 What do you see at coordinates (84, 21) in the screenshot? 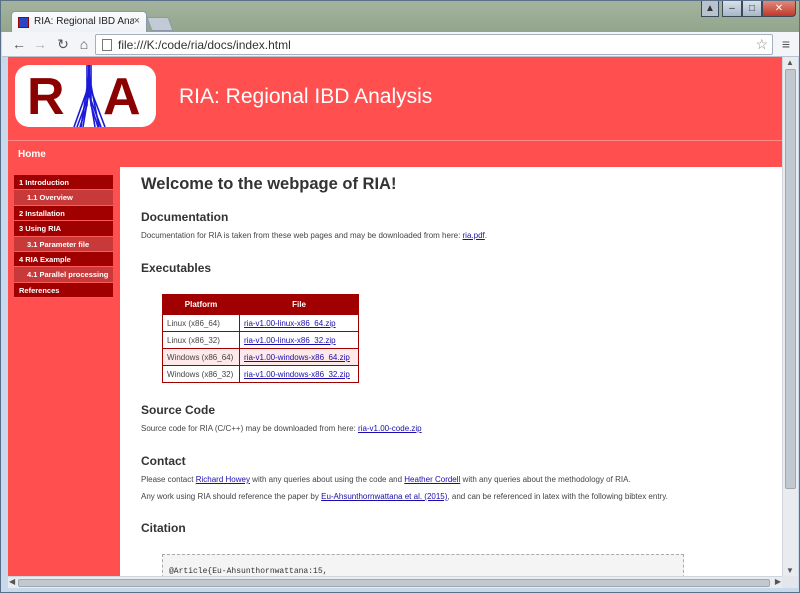
I see `tab-title: RIA: Regional IBD Analysis` at bounding box center [84, 21].